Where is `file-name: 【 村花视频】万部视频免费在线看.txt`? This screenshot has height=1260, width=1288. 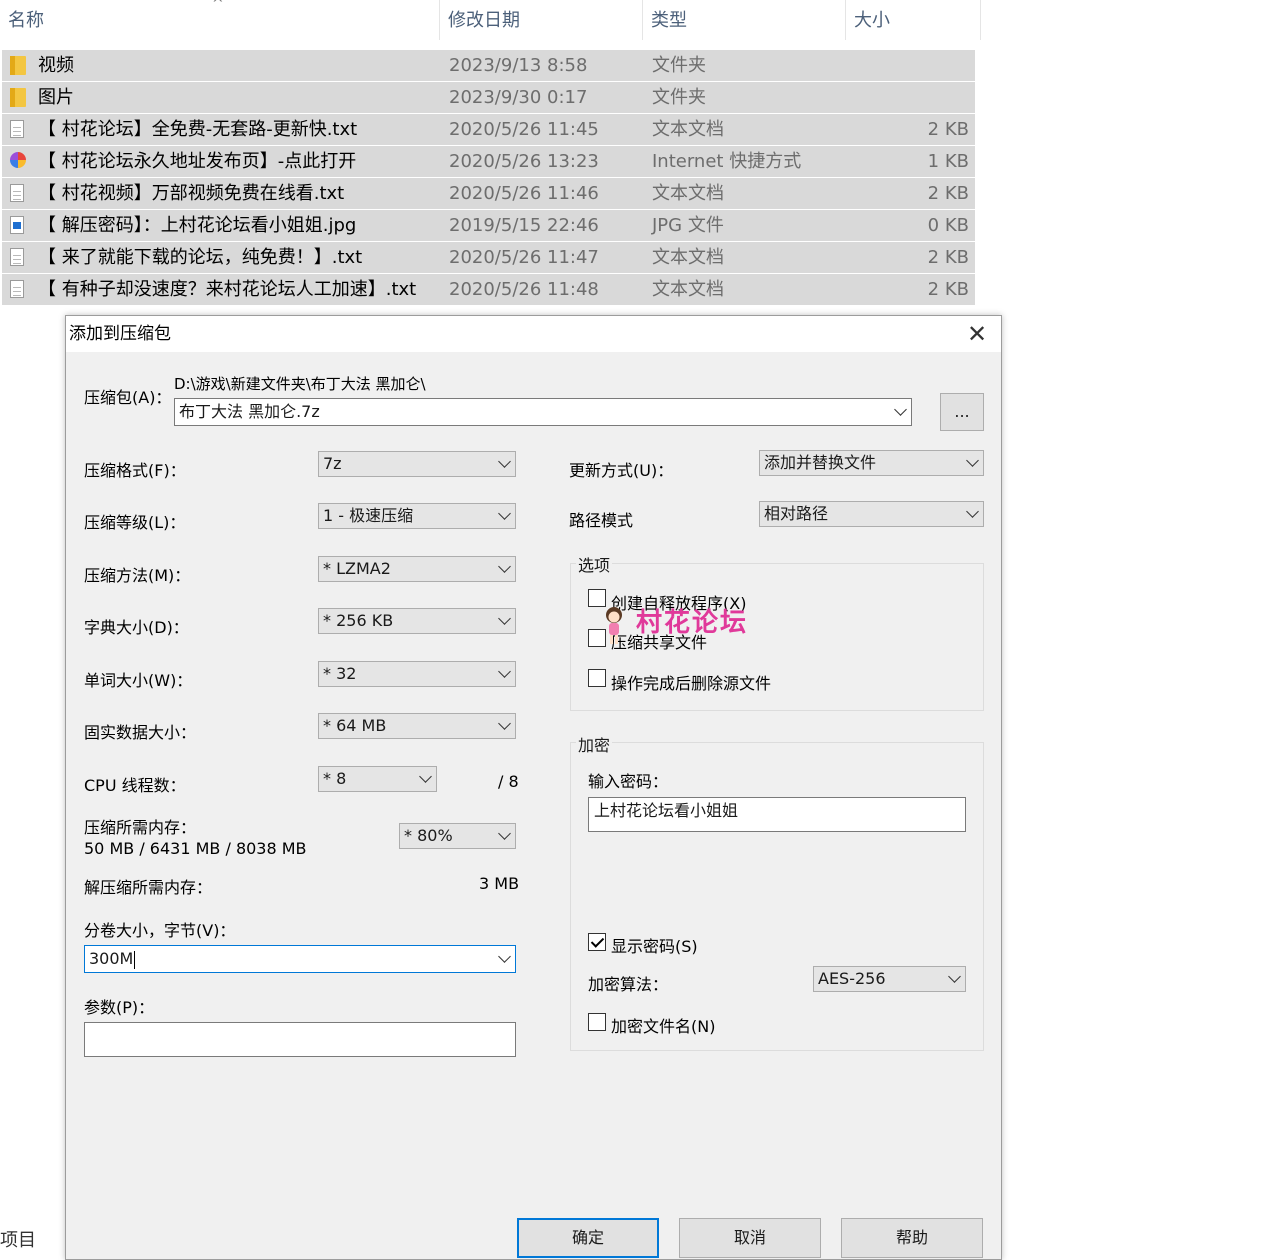 file-name: 【 村花视频】万部视频免费在线看.txt is located at coordinates (191, 193).